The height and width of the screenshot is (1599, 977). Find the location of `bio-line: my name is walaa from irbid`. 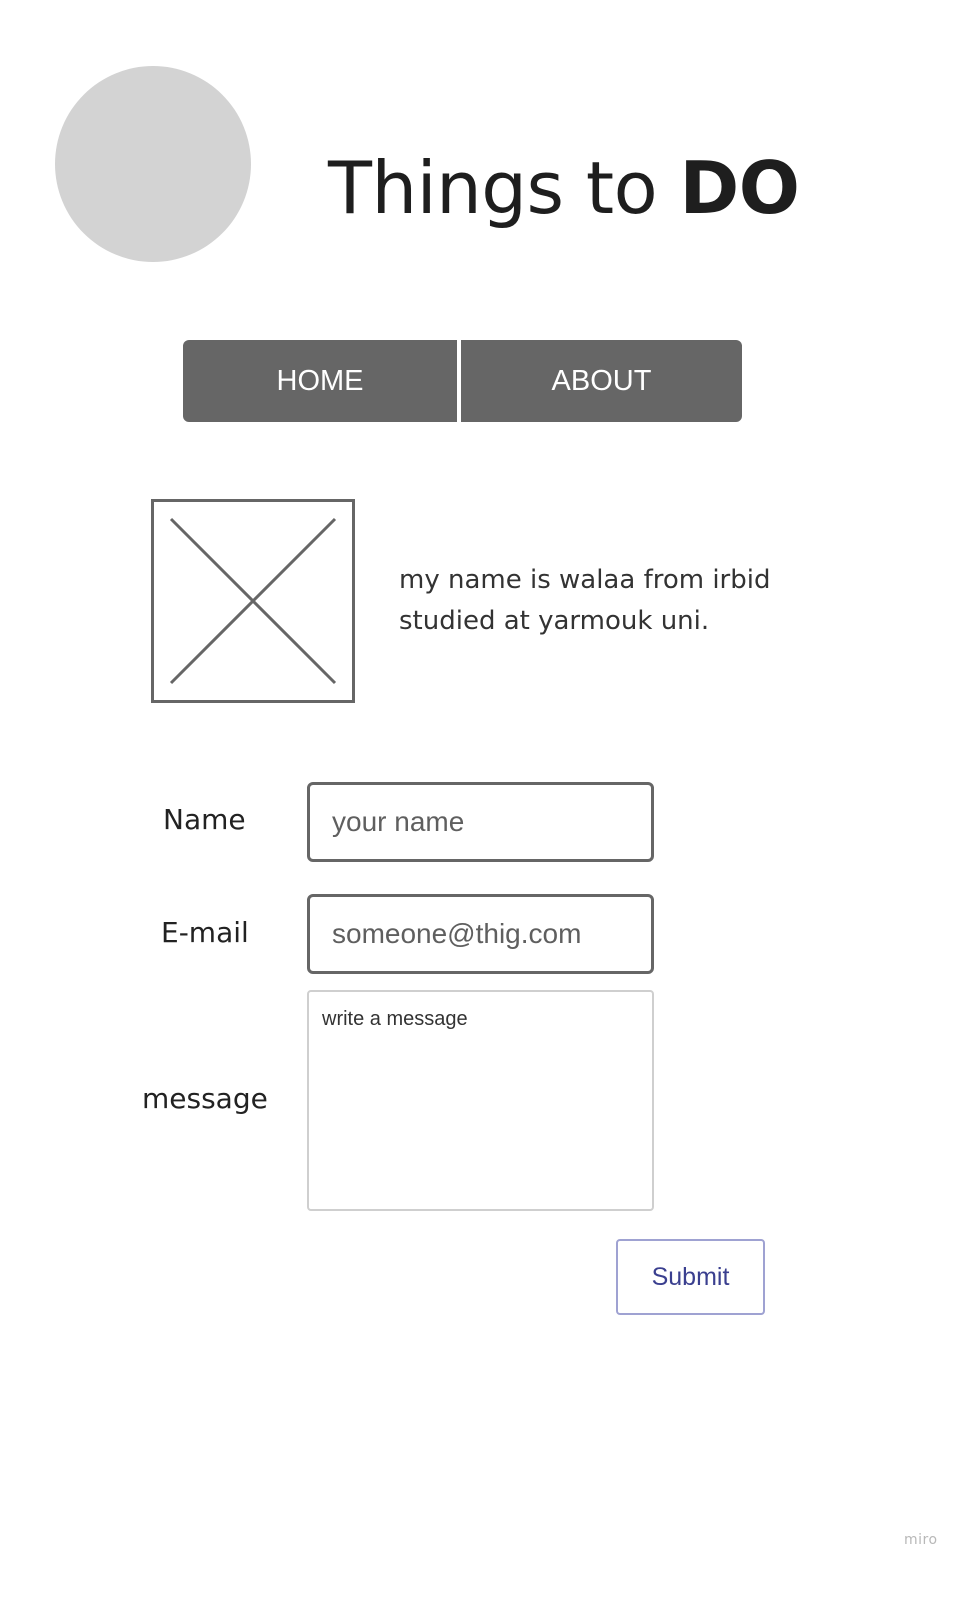

bio-line: my name is walaa from irbid is located at coordinates (585, 580).